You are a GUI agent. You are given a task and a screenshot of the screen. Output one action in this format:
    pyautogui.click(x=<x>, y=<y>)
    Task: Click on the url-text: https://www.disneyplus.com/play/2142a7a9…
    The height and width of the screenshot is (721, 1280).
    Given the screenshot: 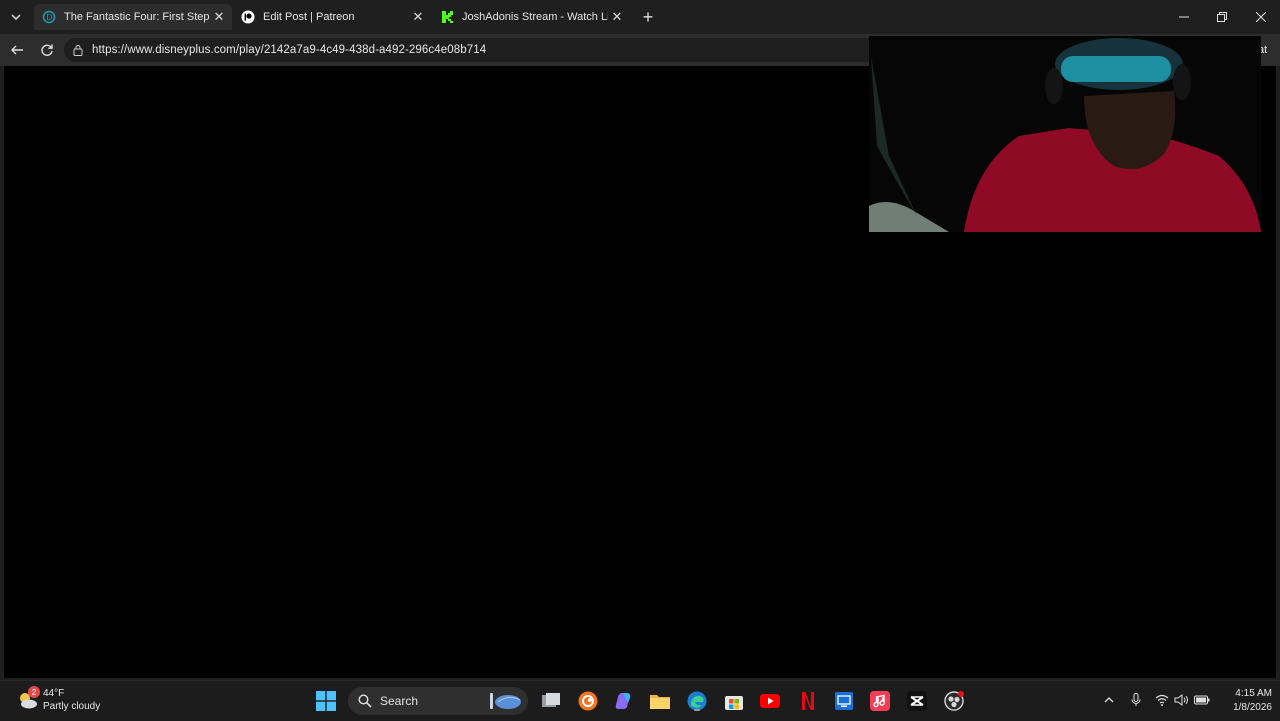 What is the action you would take?
    pyautogui.click(x=289, y=50)
    